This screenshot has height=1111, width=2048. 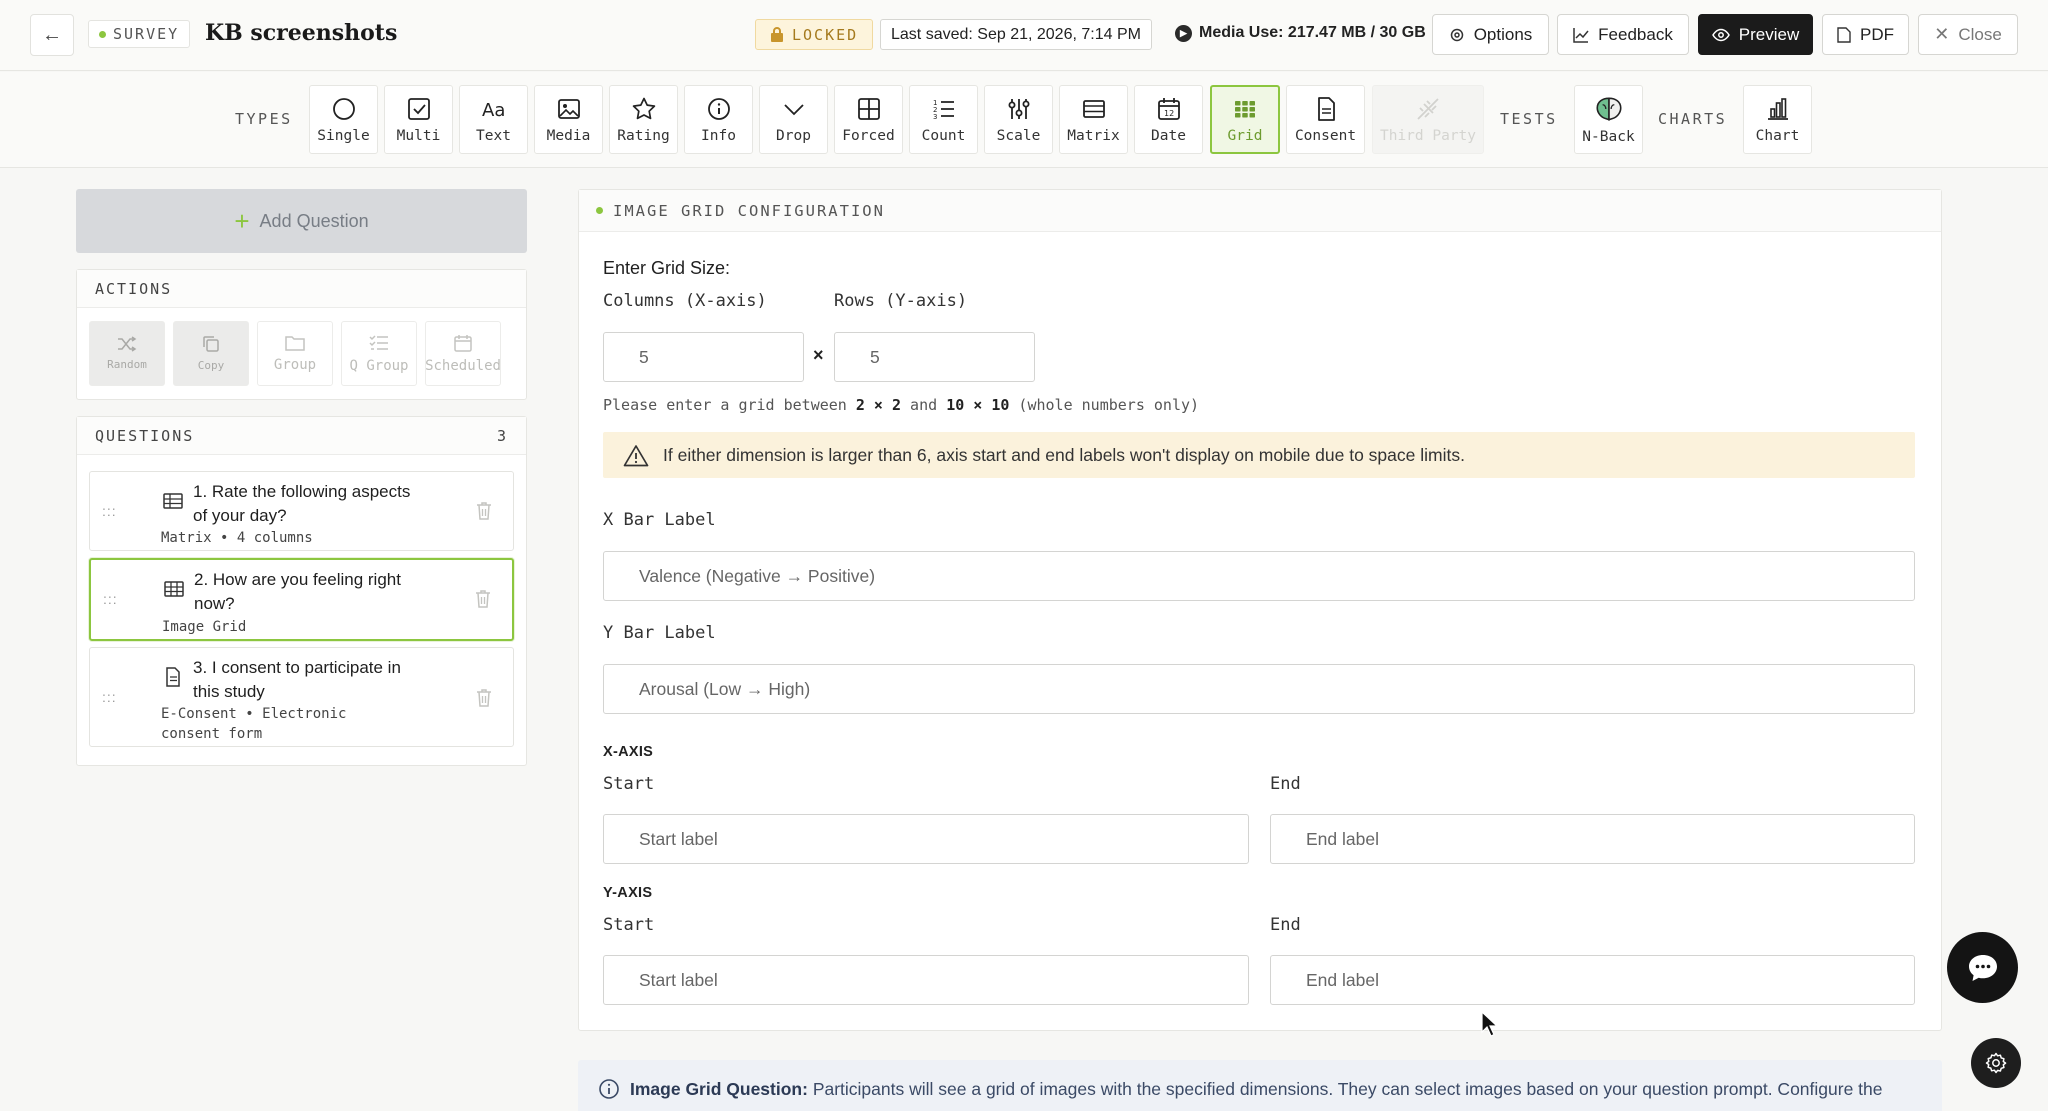 What do you see at coordinates (868, 119) in the screenshot?
I see `type-forced-button: Forced` at bounding box center [868, 119].